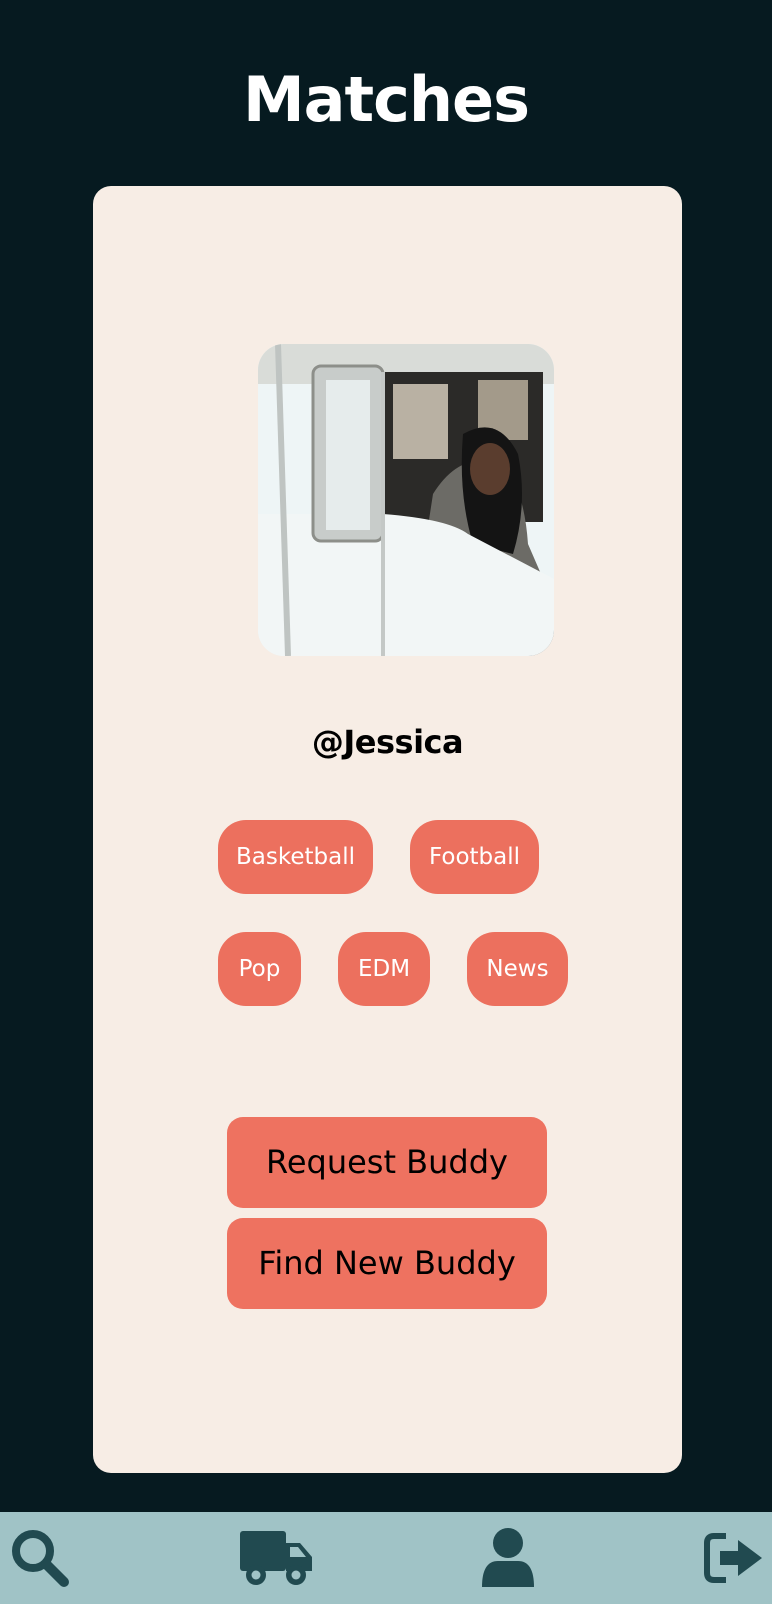 This screenshot has width=772, height=1604. I want to click on page-title: Matches, so click(386, 99).